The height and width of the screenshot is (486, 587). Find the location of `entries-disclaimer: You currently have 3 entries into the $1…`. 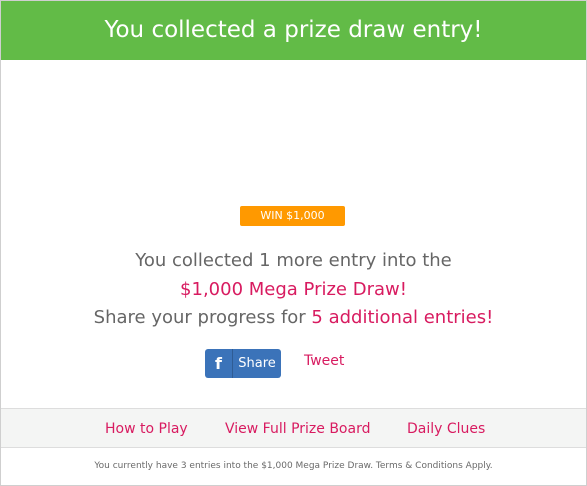

entries-disclaimer: You currently have 3 entries into the $1… is located at coordinates (293, 466).